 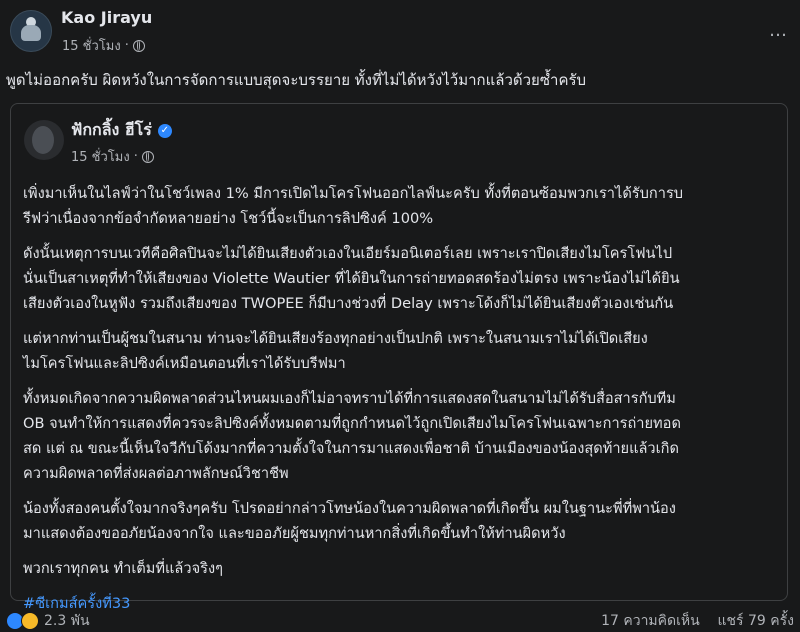 I want to click on post-footer: 2.3 พัน 17 ความคิดเห็น แชร์ 79 ครั้ง, so click(x=400, y=620).